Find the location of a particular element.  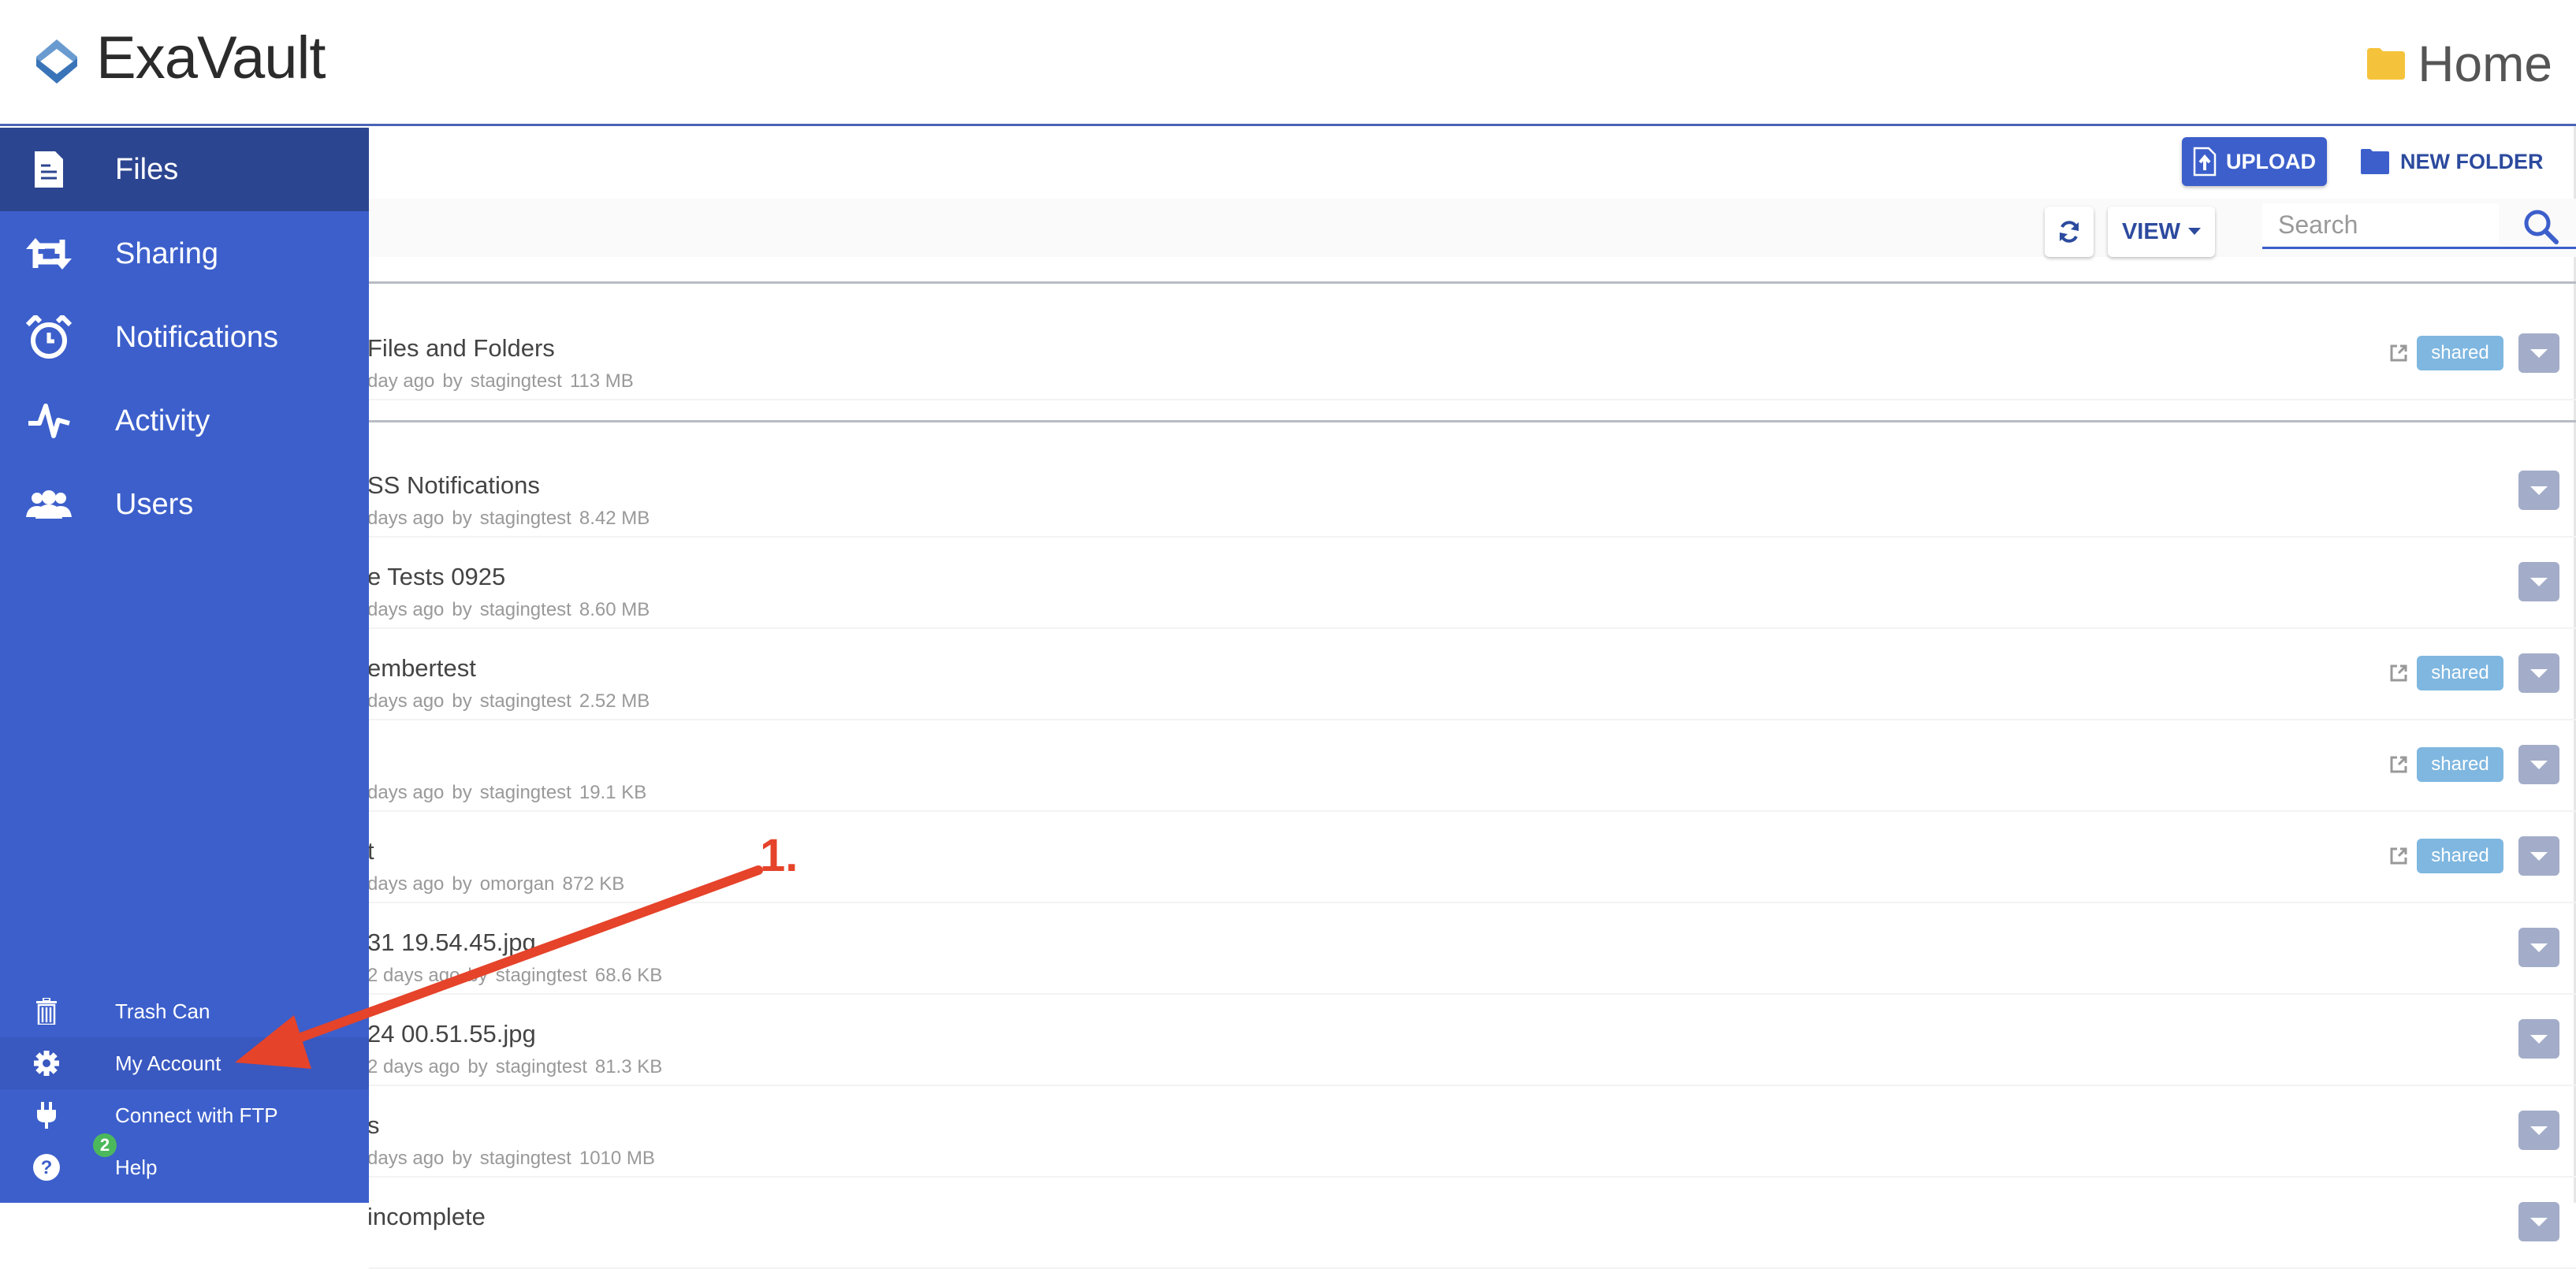

sidebar-item-notifications: Notifications is located at coordinates (184, 338).